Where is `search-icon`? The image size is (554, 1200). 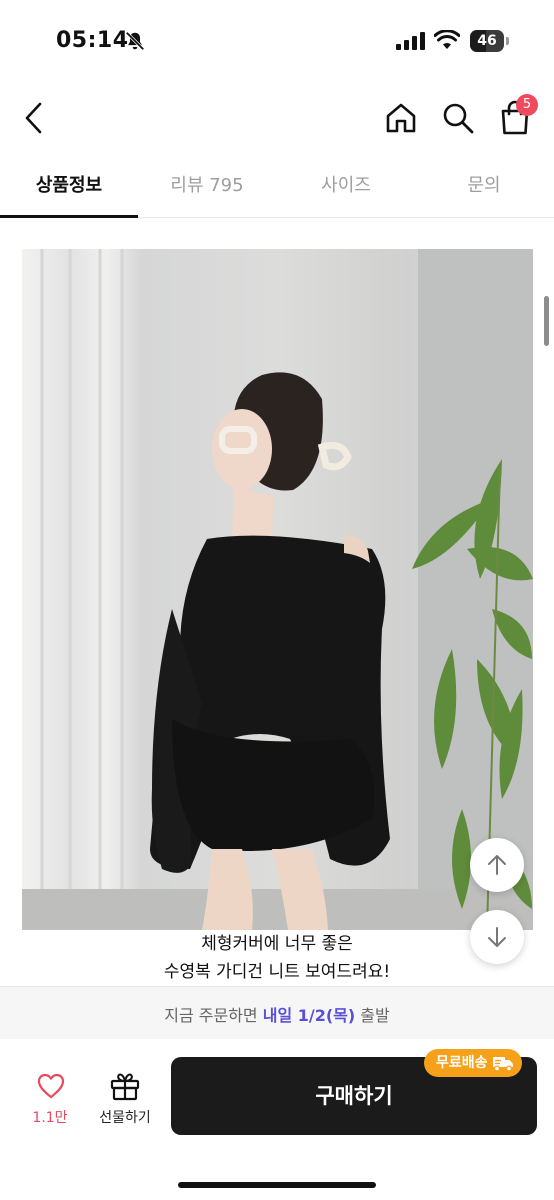
search-icon is located at coordinates (458, 118).